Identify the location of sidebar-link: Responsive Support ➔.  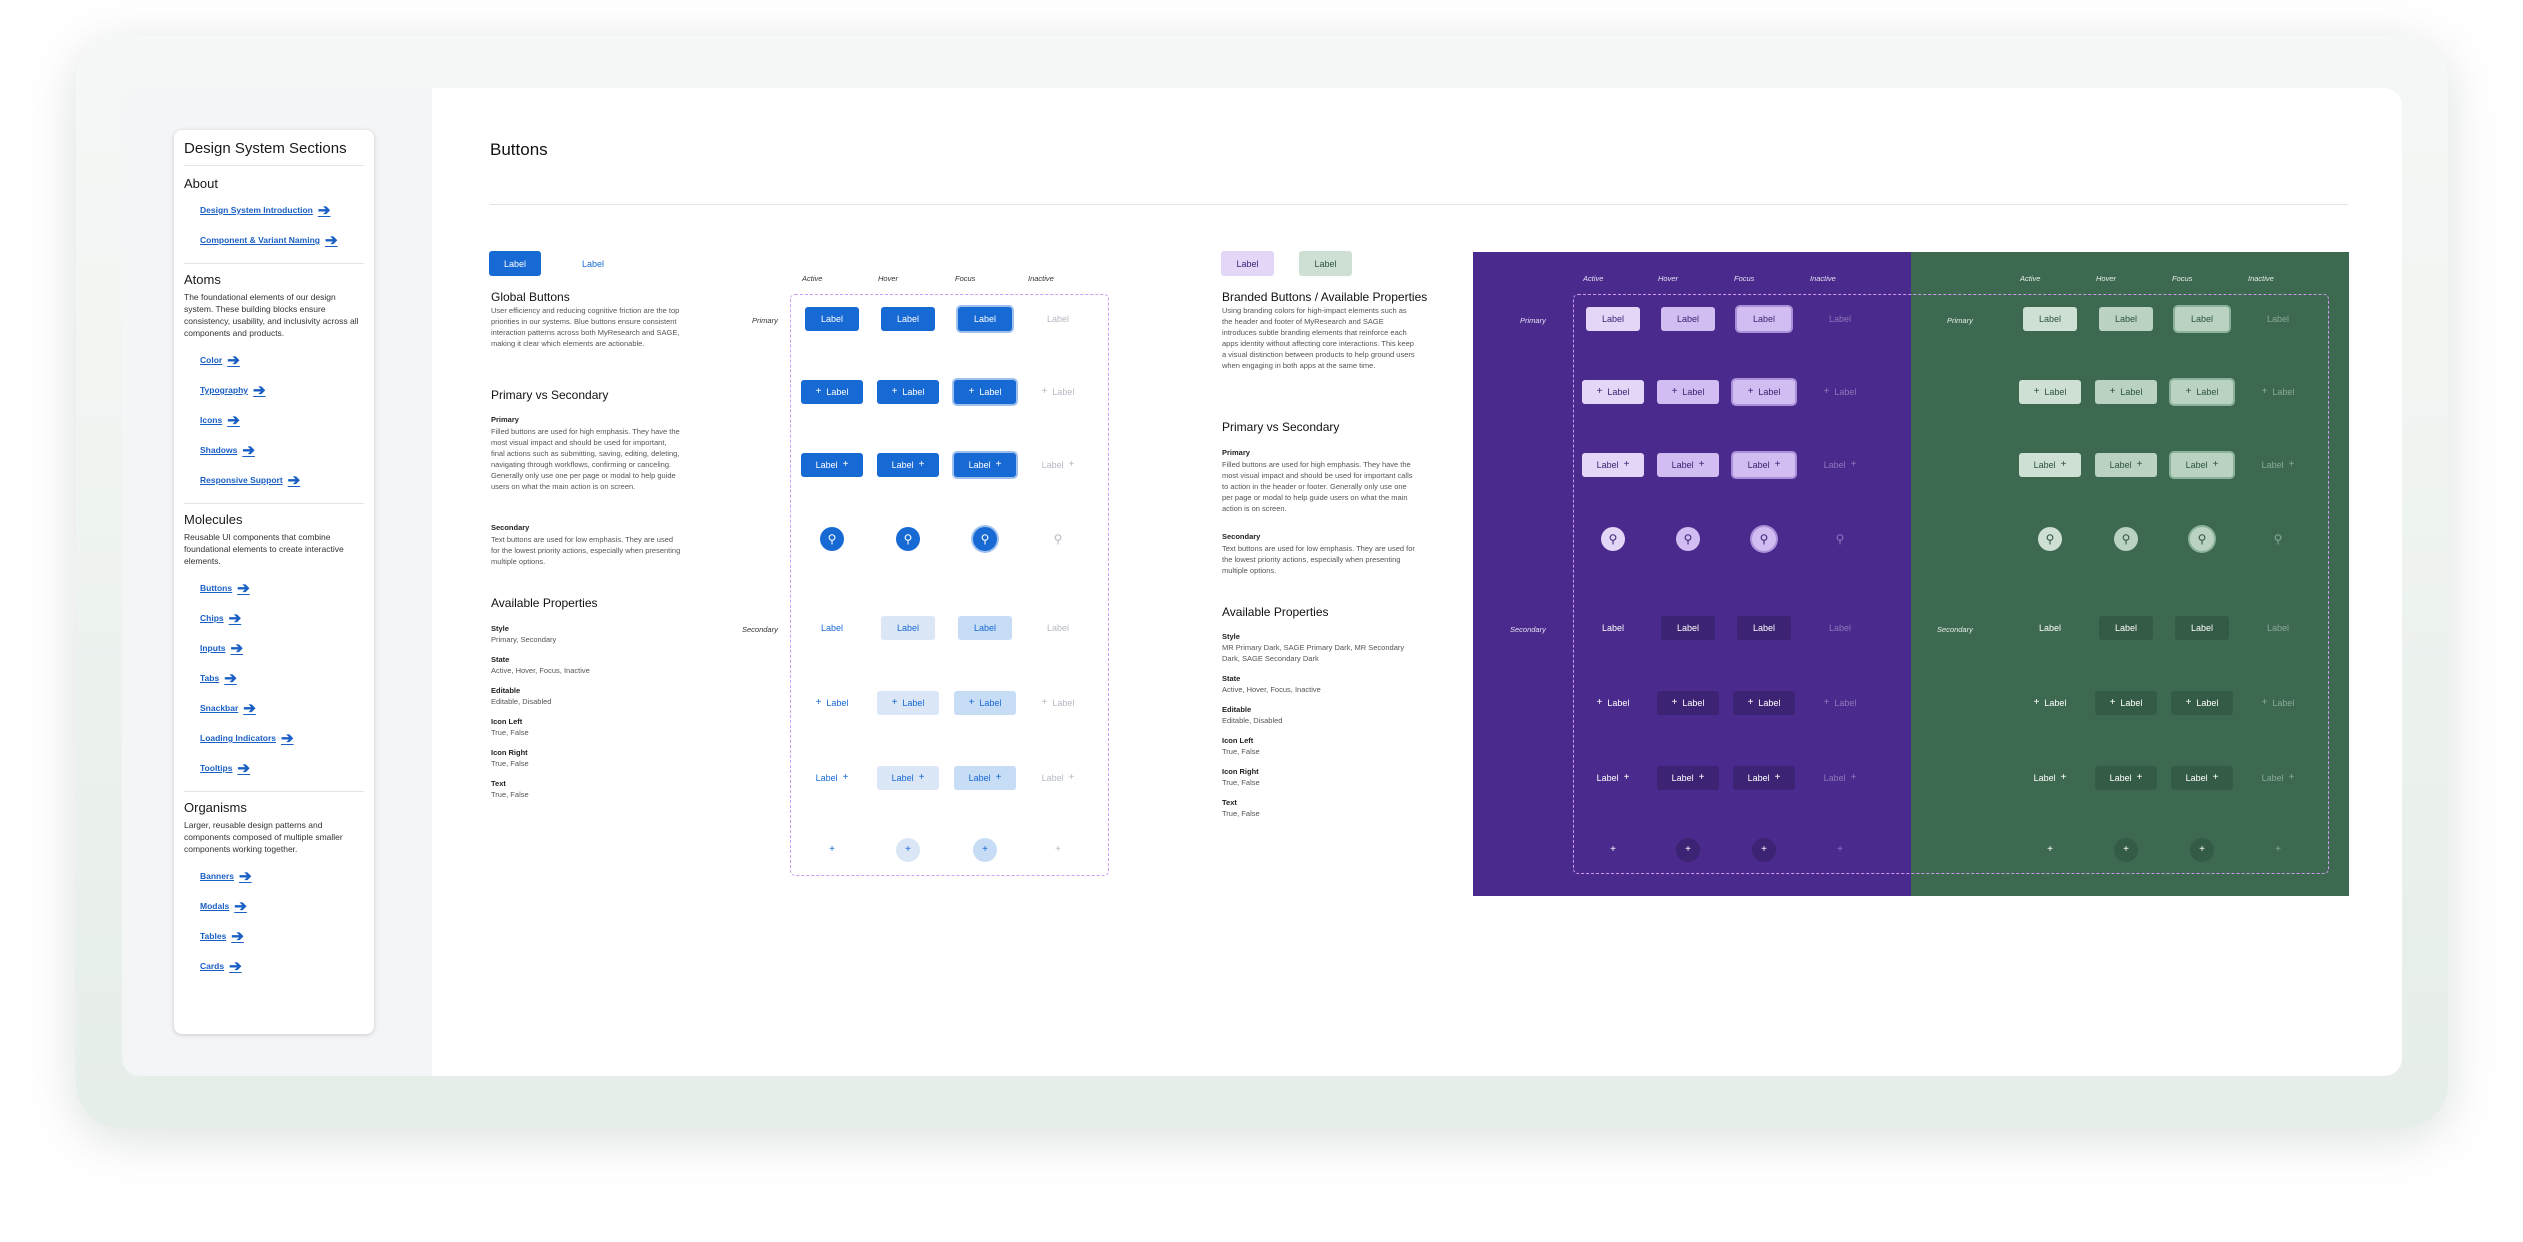
(282, 480).